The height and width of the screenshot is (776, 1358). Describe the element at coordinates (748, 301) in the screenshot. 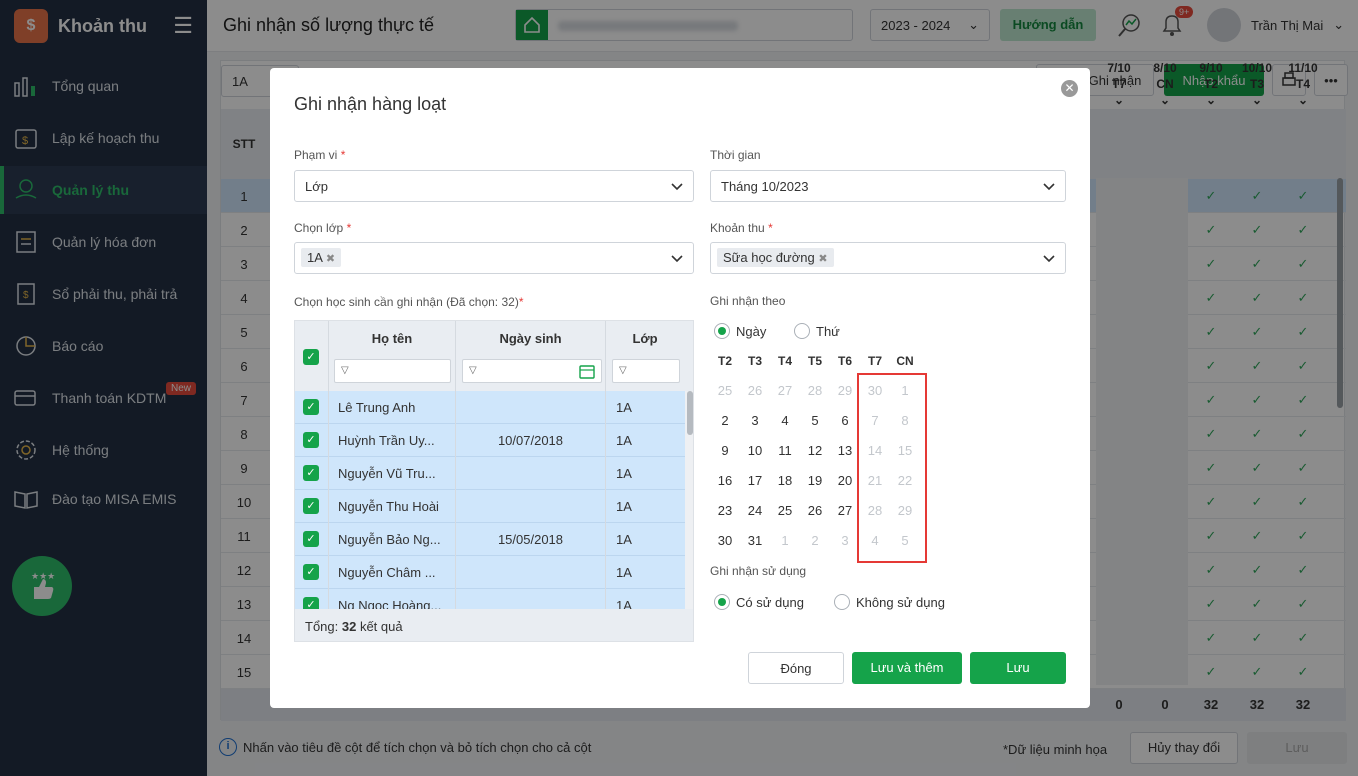

I see `record-by-label: Ghi nhận theo` at that location.